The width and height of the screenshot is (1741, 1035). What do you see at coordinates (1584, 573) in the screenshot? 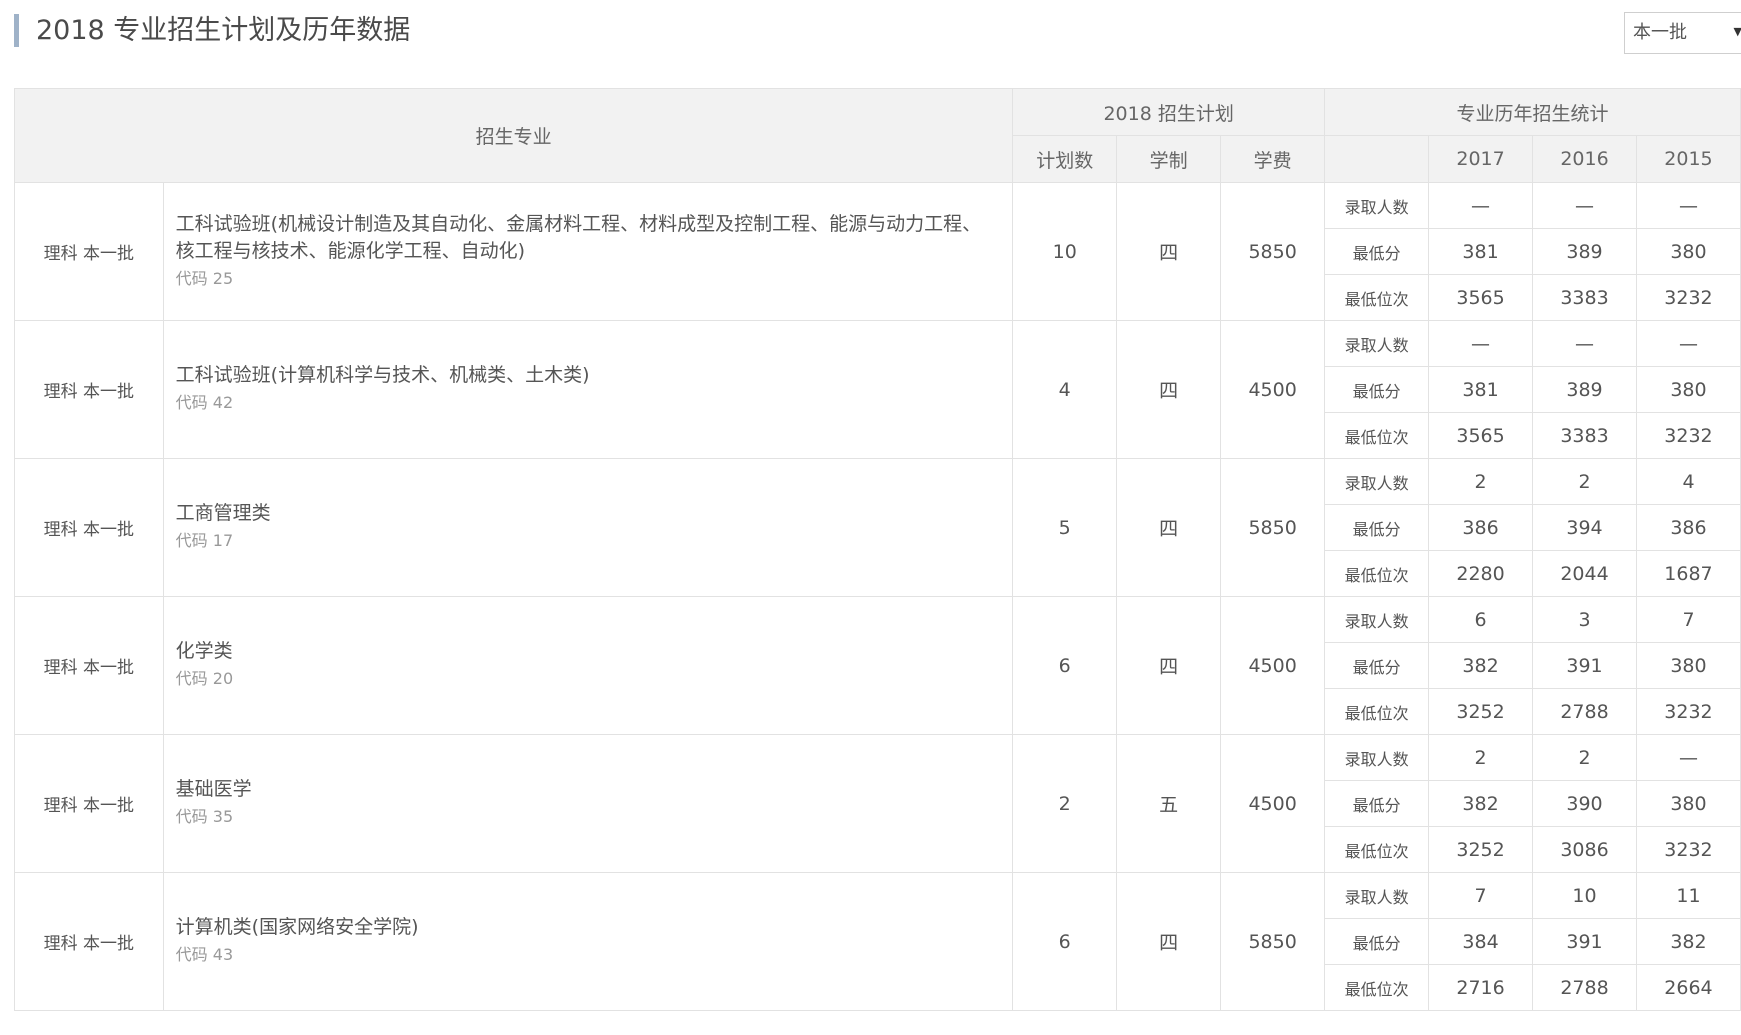
I see `stat-cell: 2044` at bounding box center [1584, 573].